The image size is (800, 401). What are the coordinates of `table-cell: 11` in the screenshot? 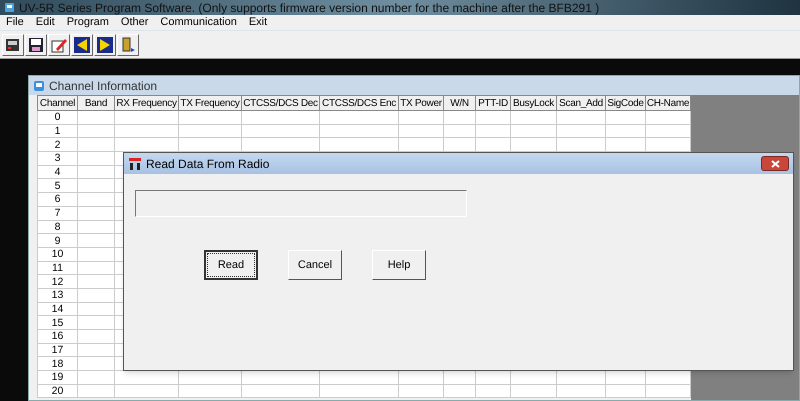 It's located at (58, 268).